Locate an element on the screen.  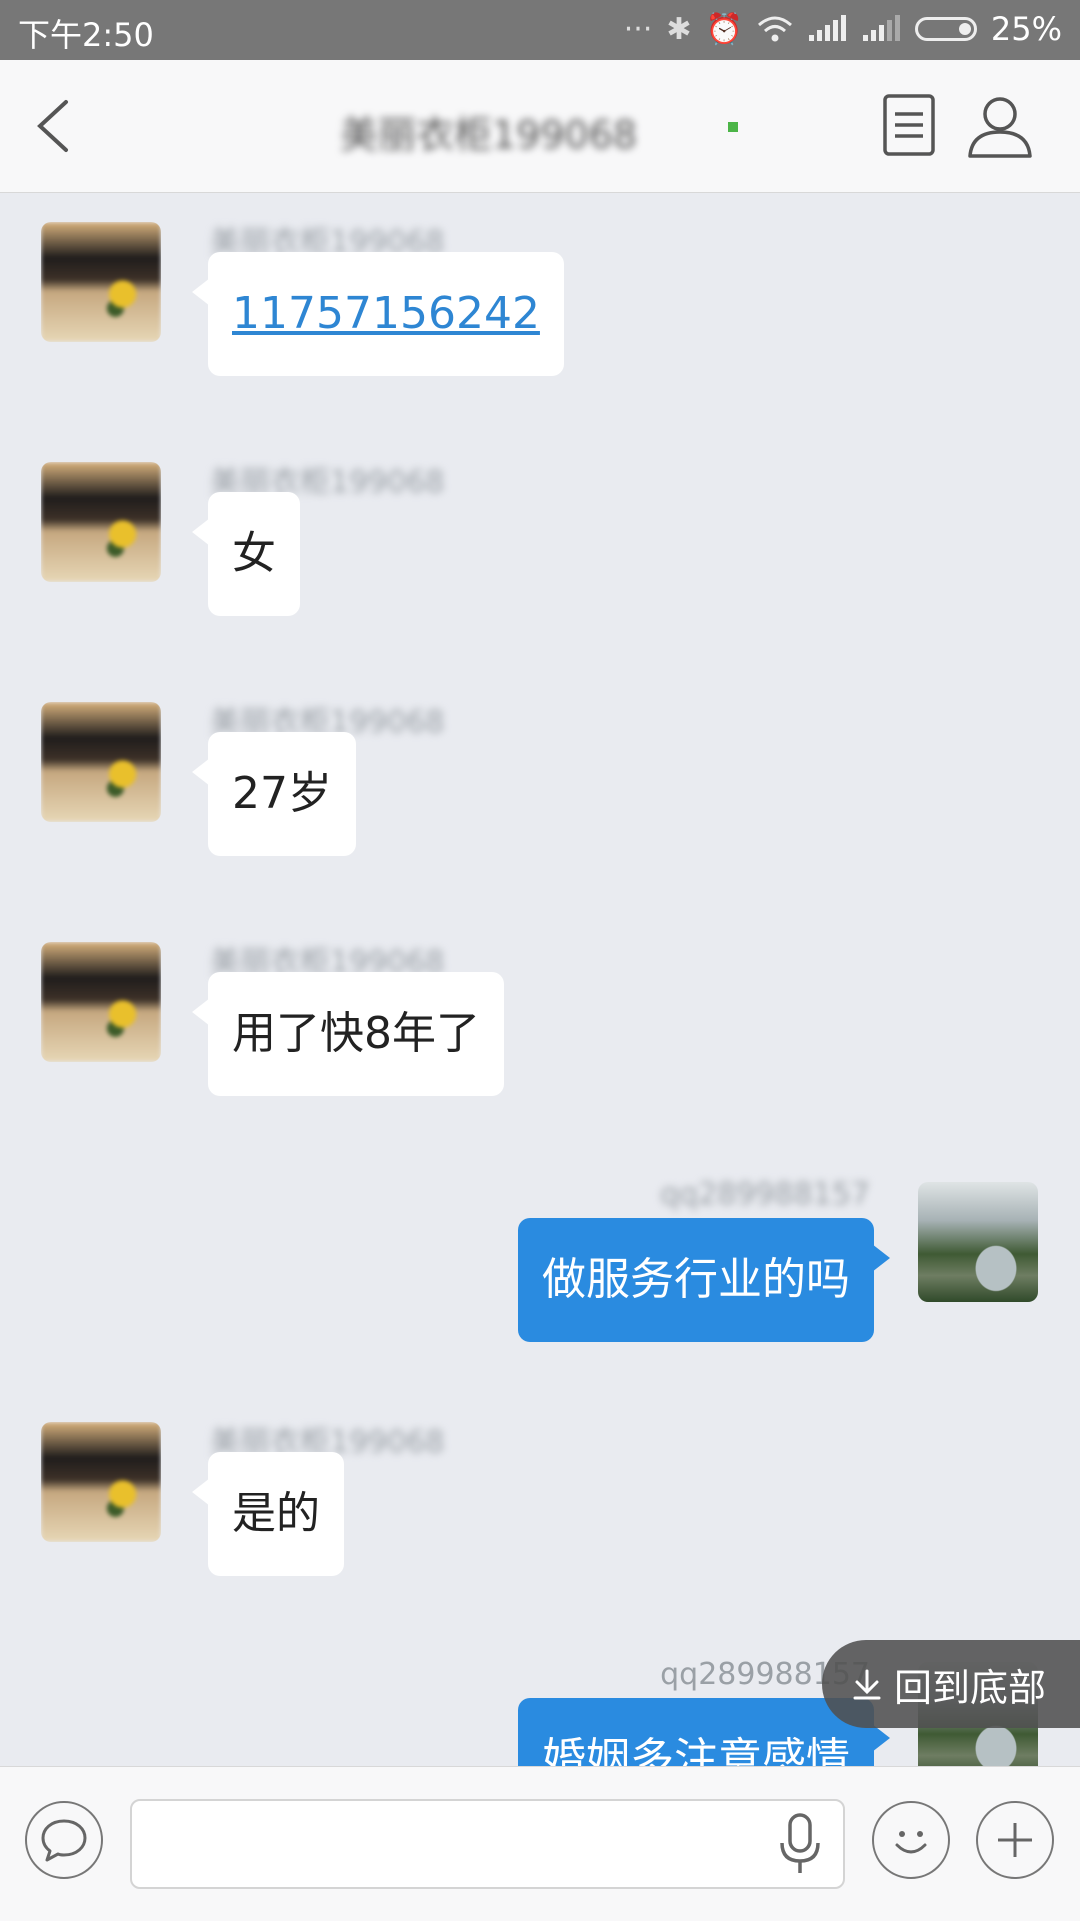
status-time: 下午2:50 is located at coordinates (86, 35).